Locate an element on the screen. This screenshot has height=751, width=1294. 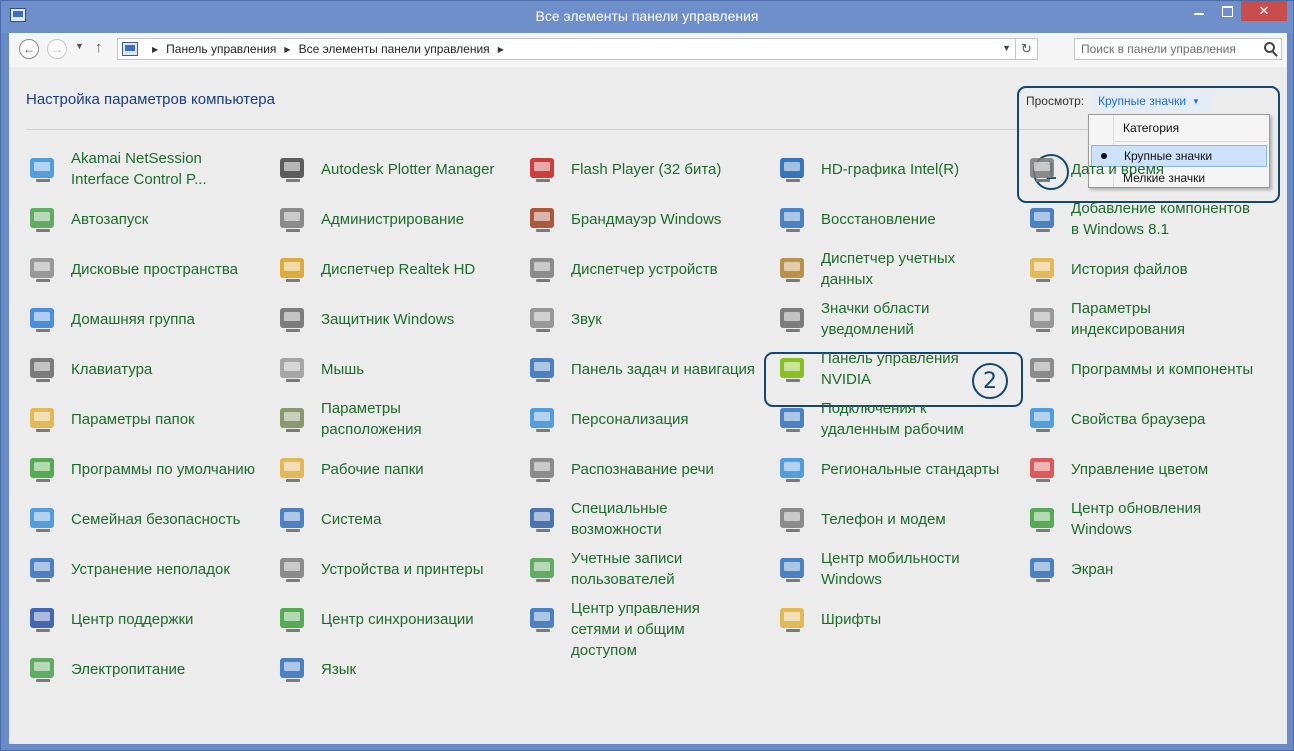
control-panel-item: Устранение неполадок is located at coordinates (129, 569).